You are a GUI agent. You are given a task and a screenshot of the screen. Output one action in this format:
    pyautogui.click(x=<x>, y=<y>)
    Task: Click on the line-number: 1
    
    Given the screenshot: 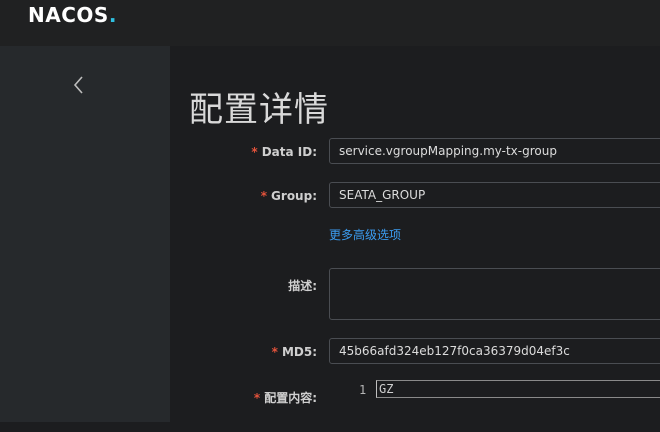 What is the action you would take?
    pyautogui.click(x=363, y=390)
    